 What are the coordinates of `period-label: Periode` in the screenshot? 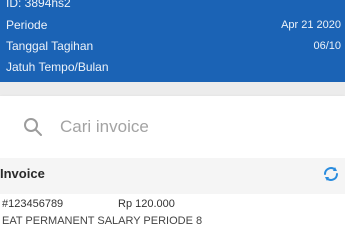 It's located at (27, 25).